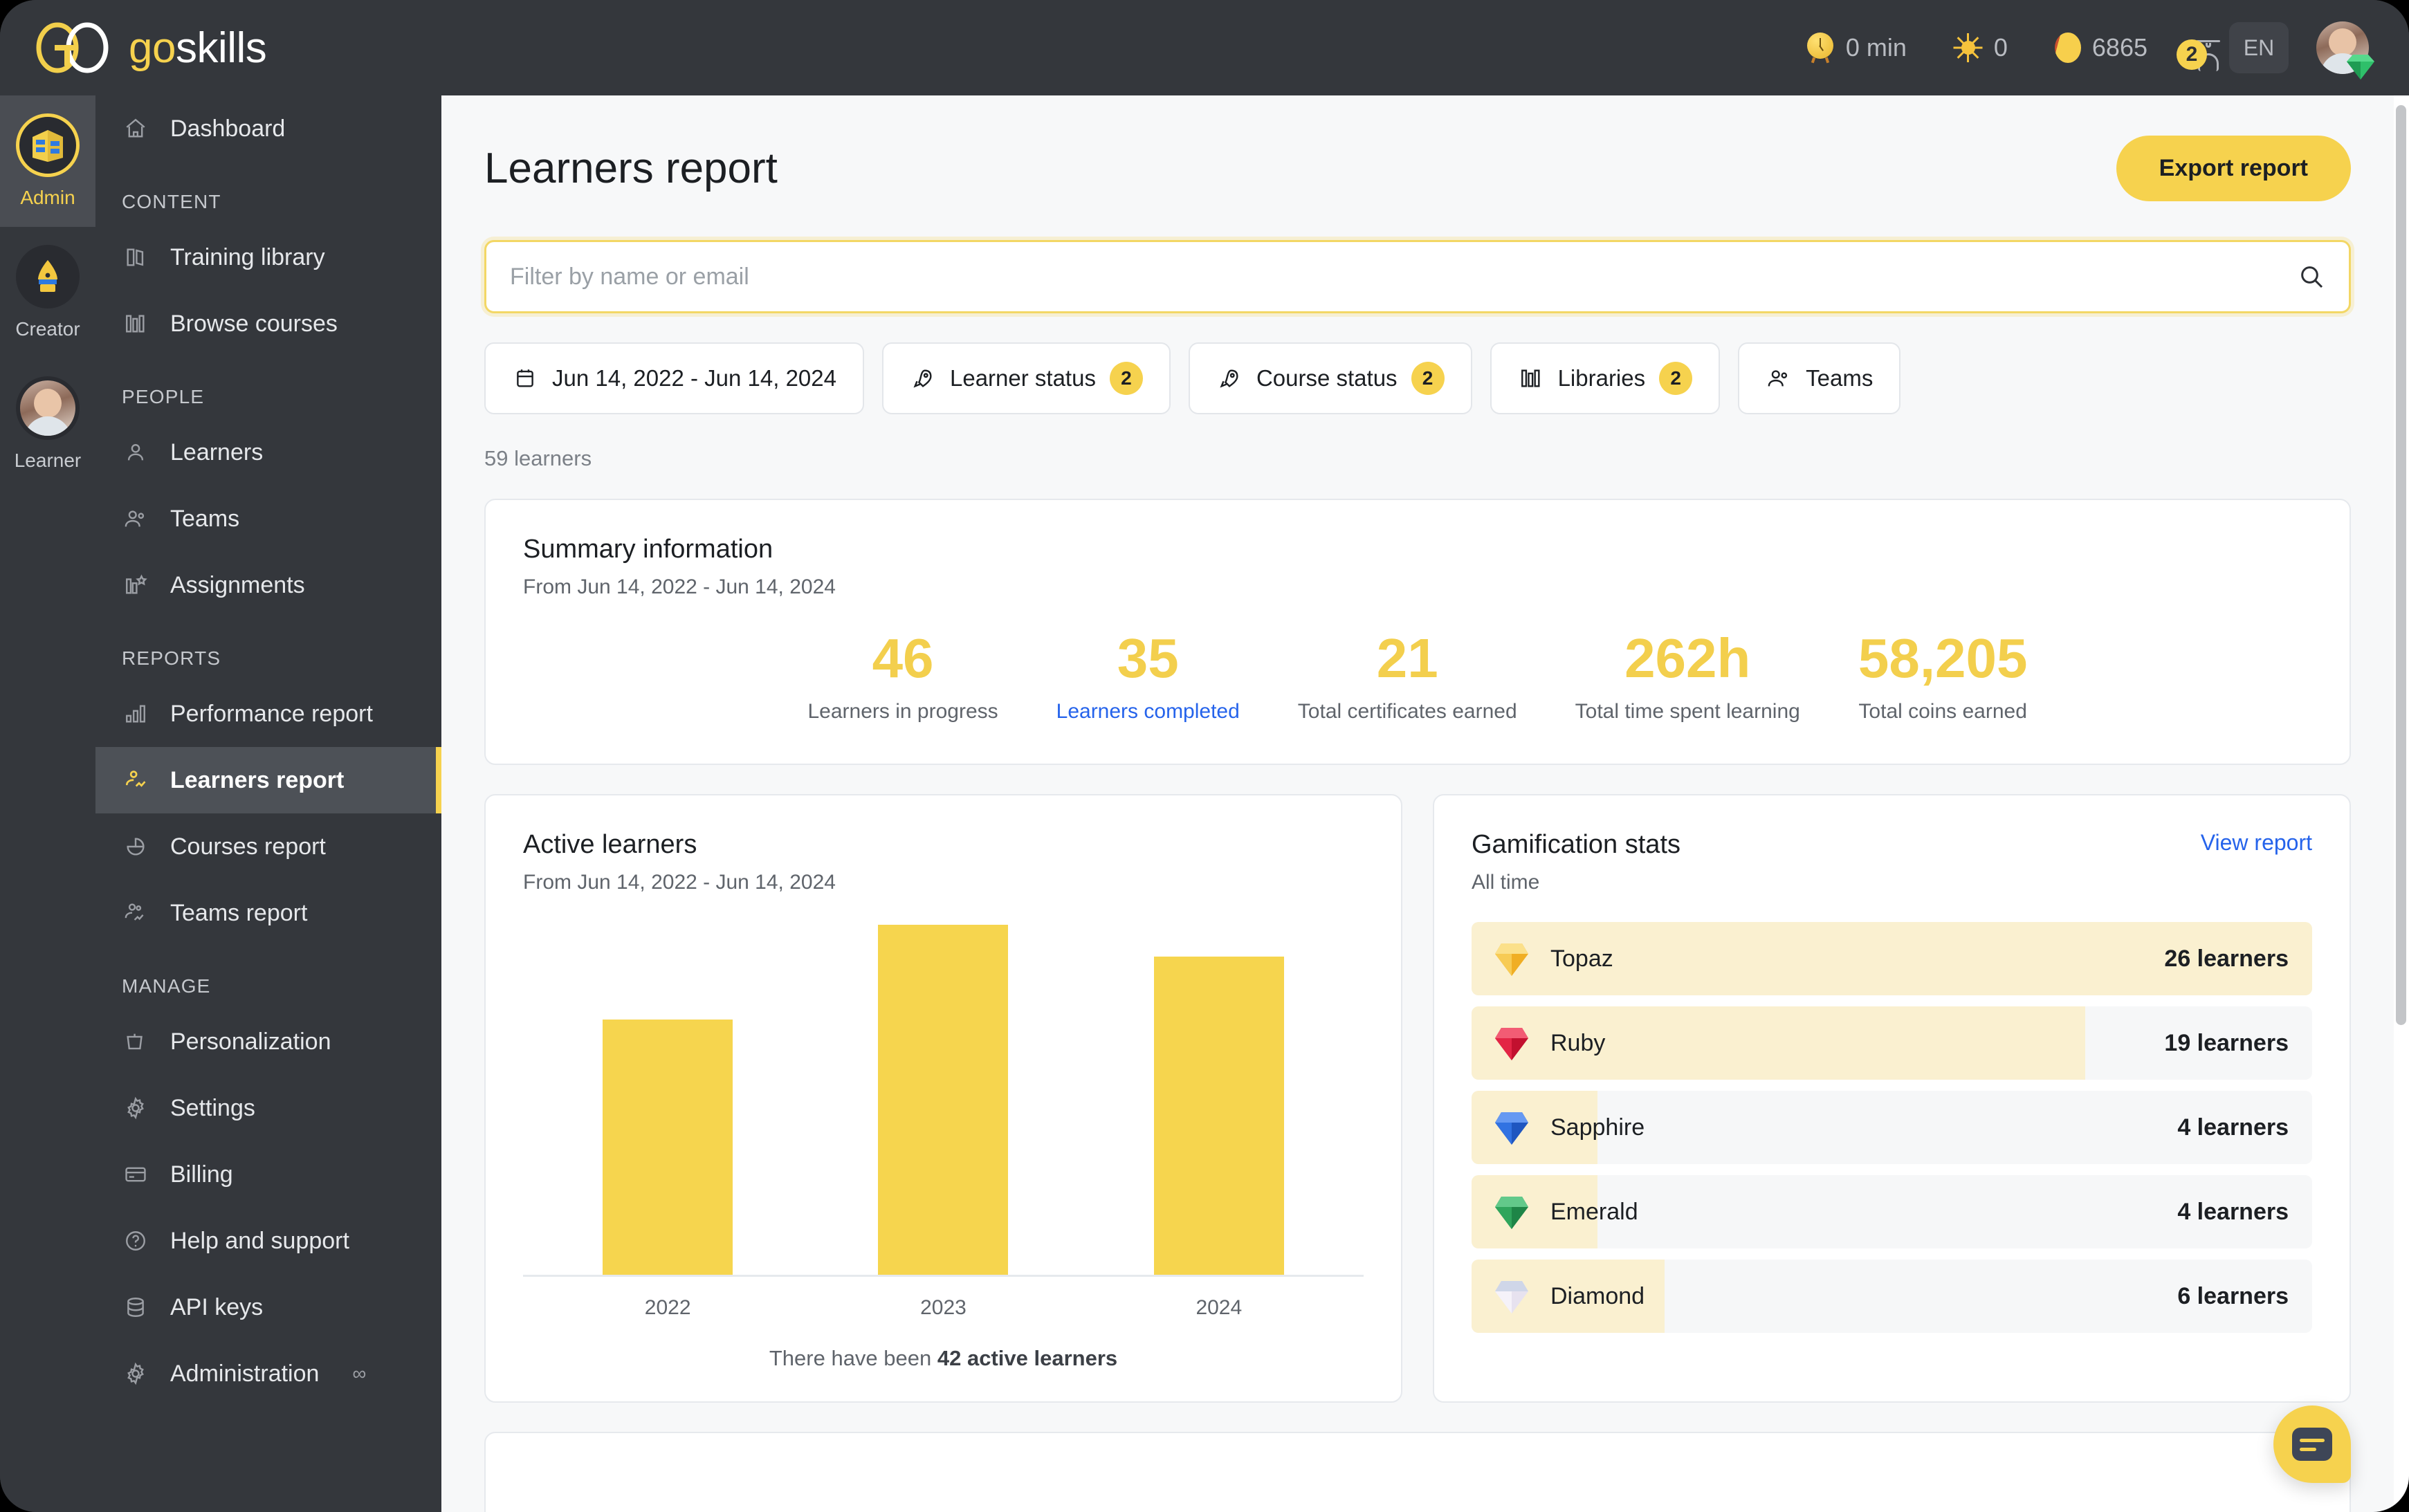 This screenshot has height=1512, width=2409. Describe the element at coordinates (1511, 1127) in the screenshot. I see `sapphire-gem-icon` at that location.